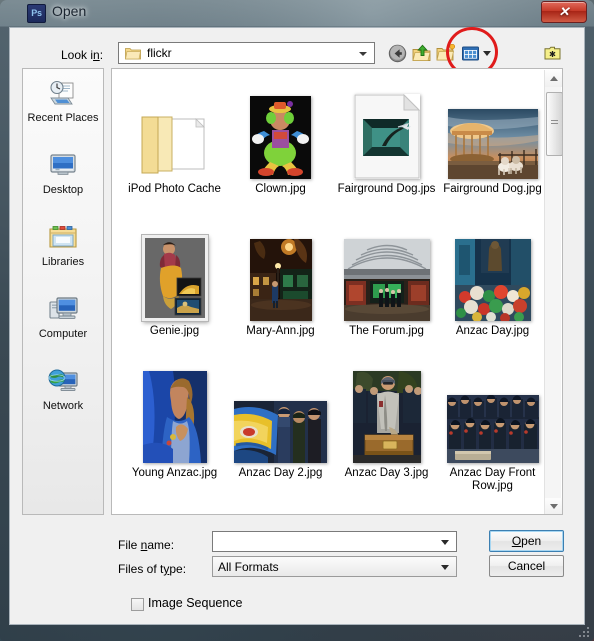 Image resolution: width=594 pixels, height=641 pixels. Describe the element at coordinates (526, 541) in the screenshot. I see `open-button: Open` at that location.